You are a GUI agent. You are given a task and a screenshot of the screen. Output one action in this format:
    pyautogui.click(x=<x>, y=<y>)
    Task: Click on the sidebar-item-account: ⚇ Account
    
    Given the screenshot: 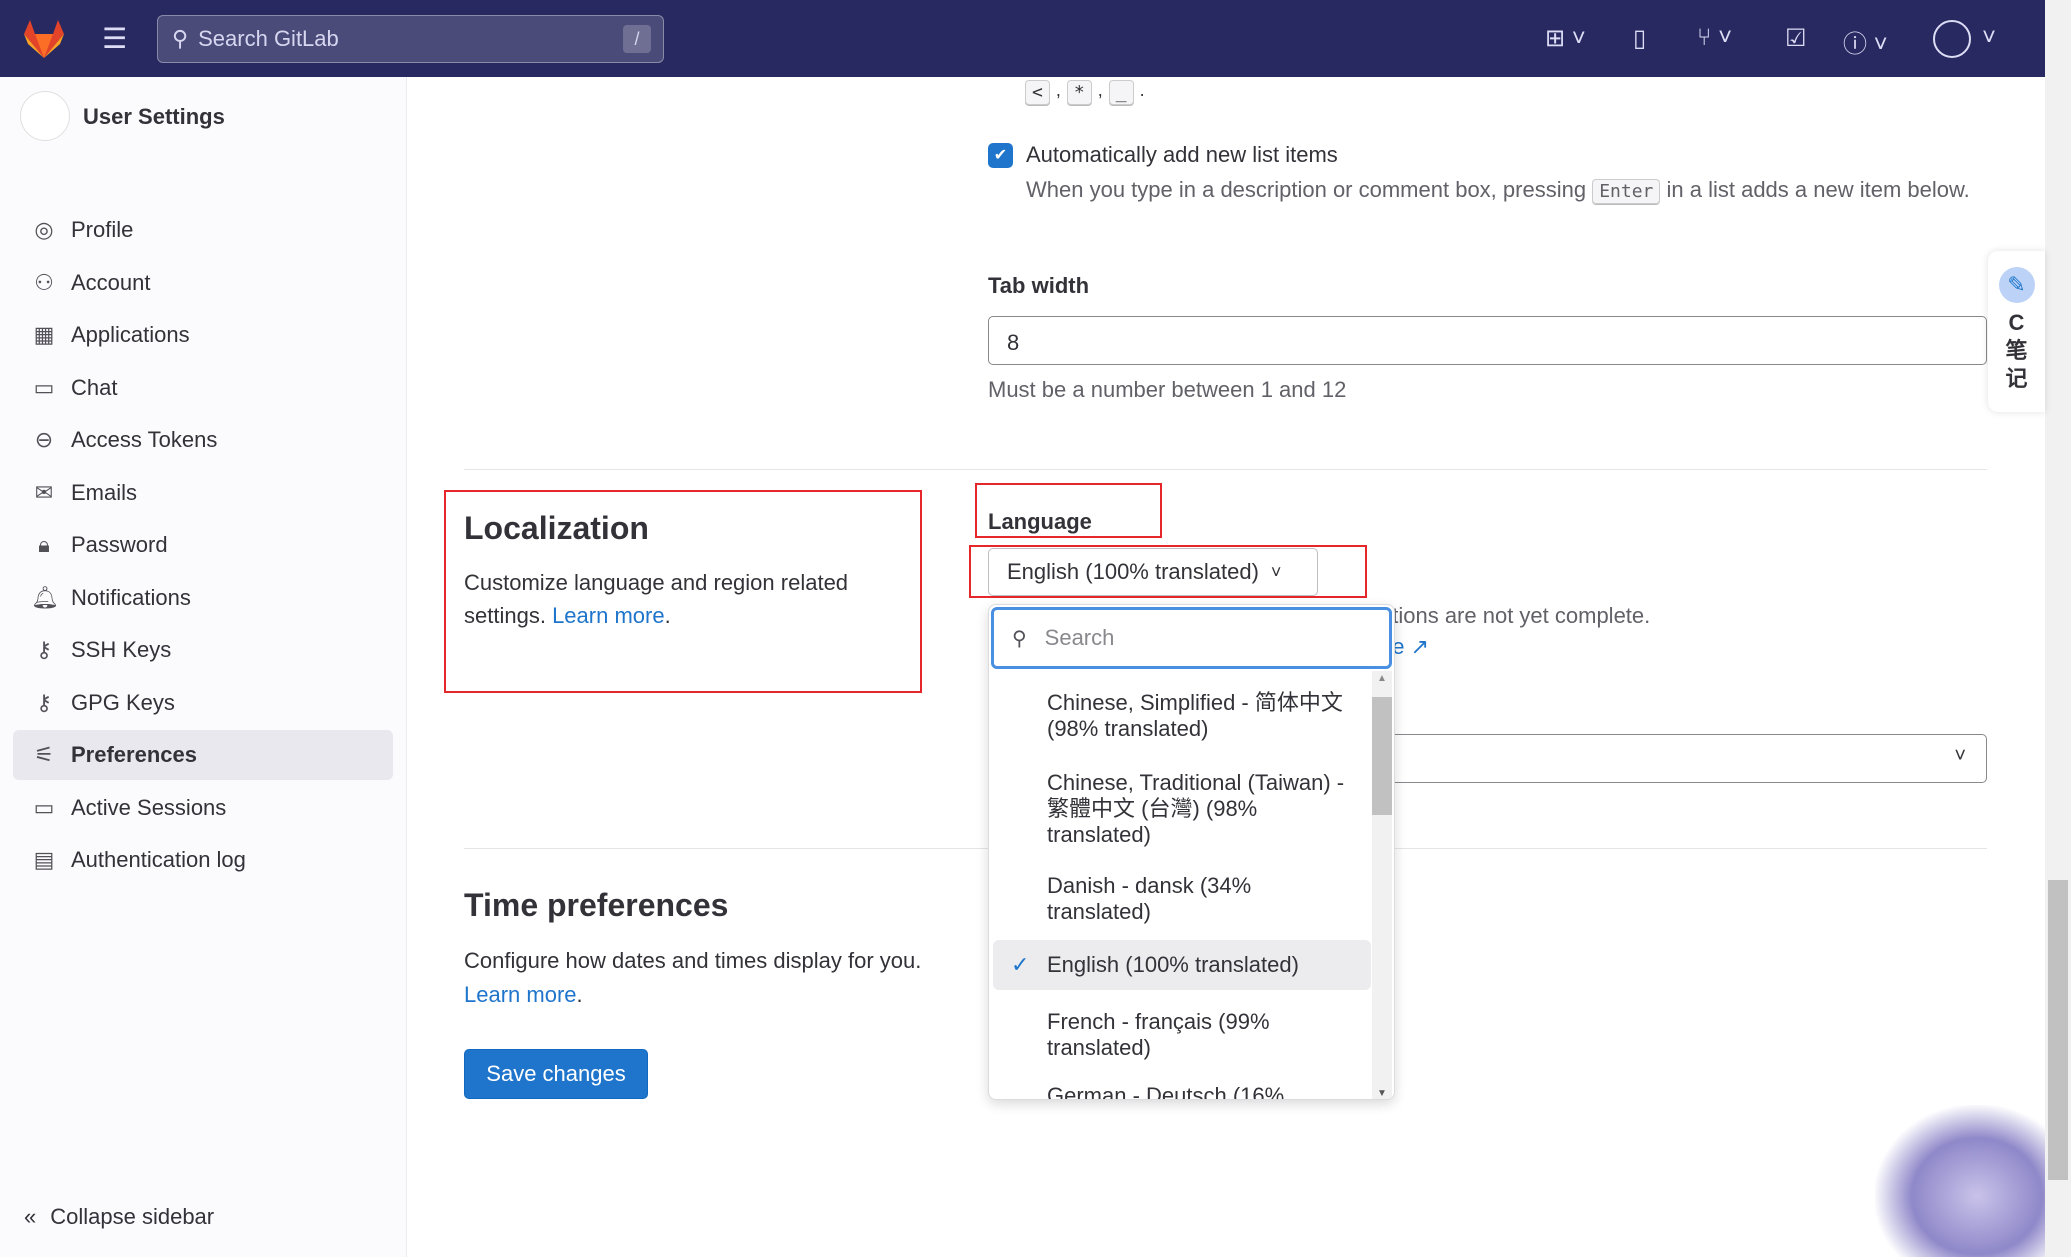 What is the action you would take?
    pyautogui.click(x=203, y=283)
    